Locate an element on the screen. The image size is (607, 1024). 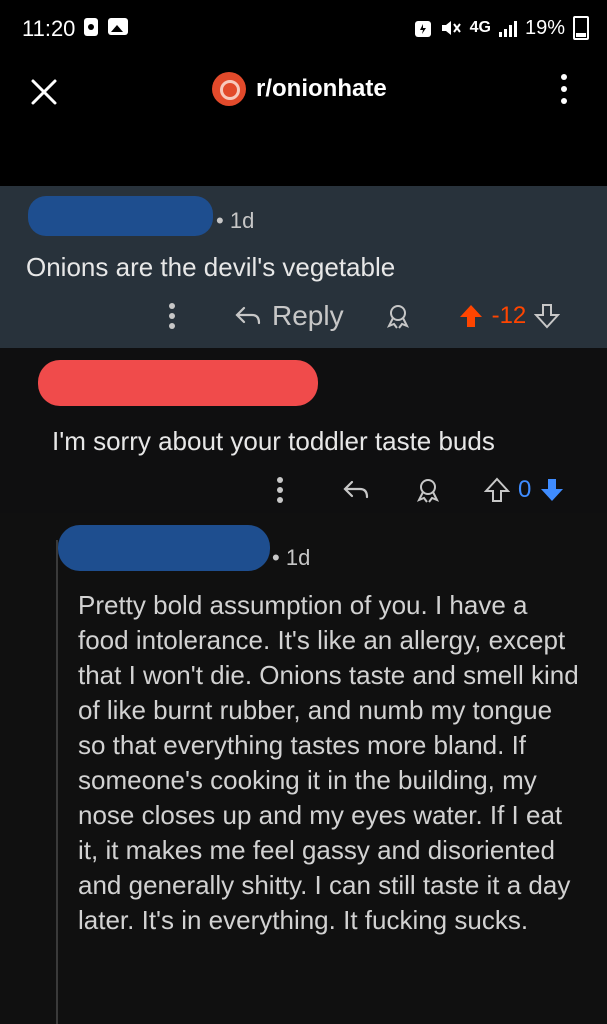
subreddit-header: r/onionhate is located at coordinates (299, 89).